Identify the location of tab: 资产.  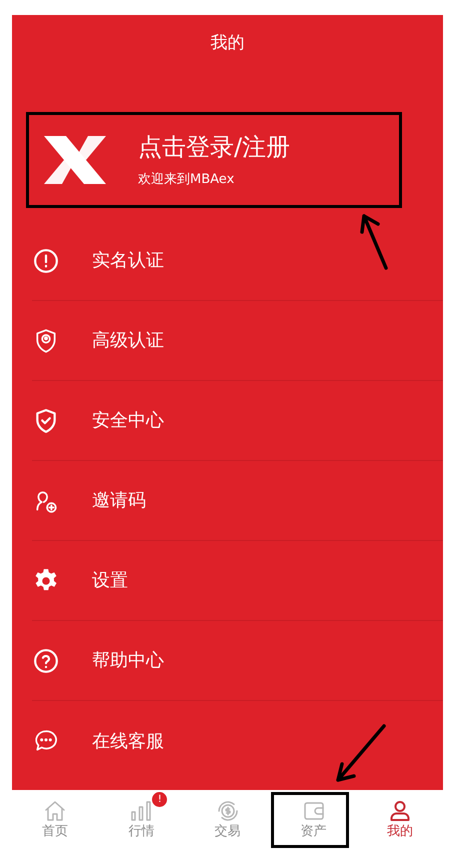
(313, 818).